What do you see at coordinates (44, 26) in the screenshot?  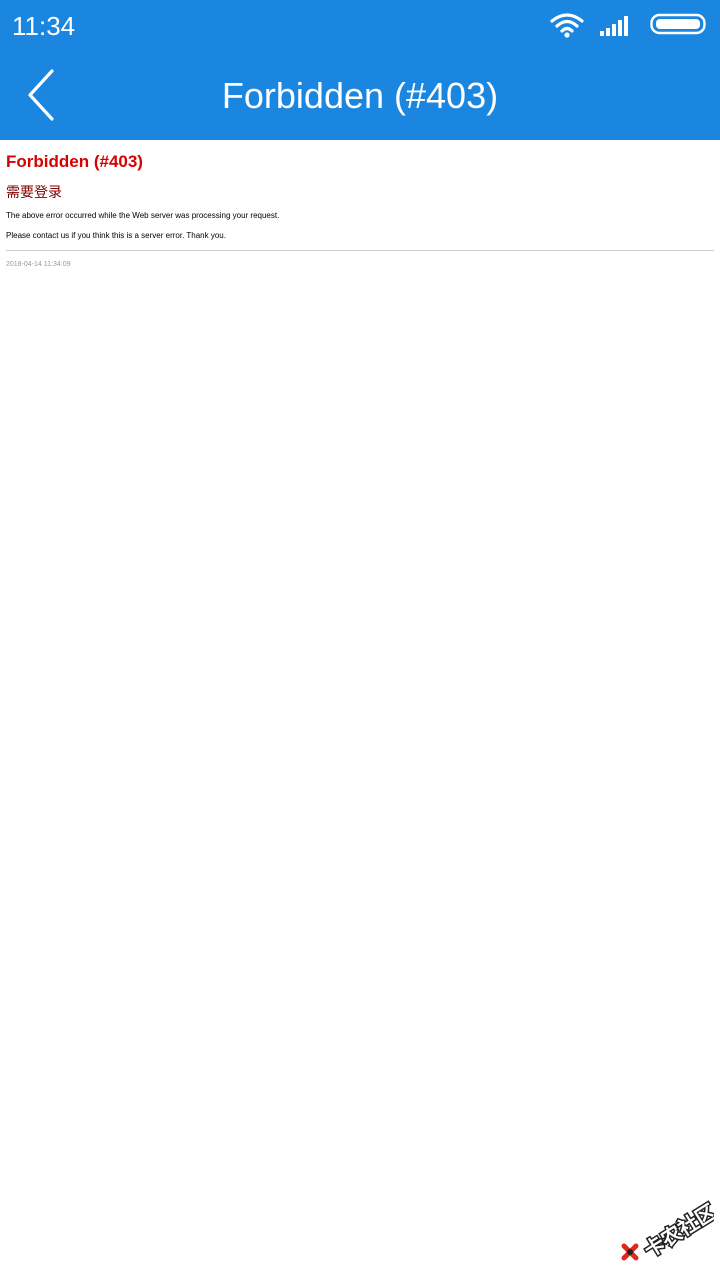 I see `status-time: 11:34` at bounding box center [44, 26].